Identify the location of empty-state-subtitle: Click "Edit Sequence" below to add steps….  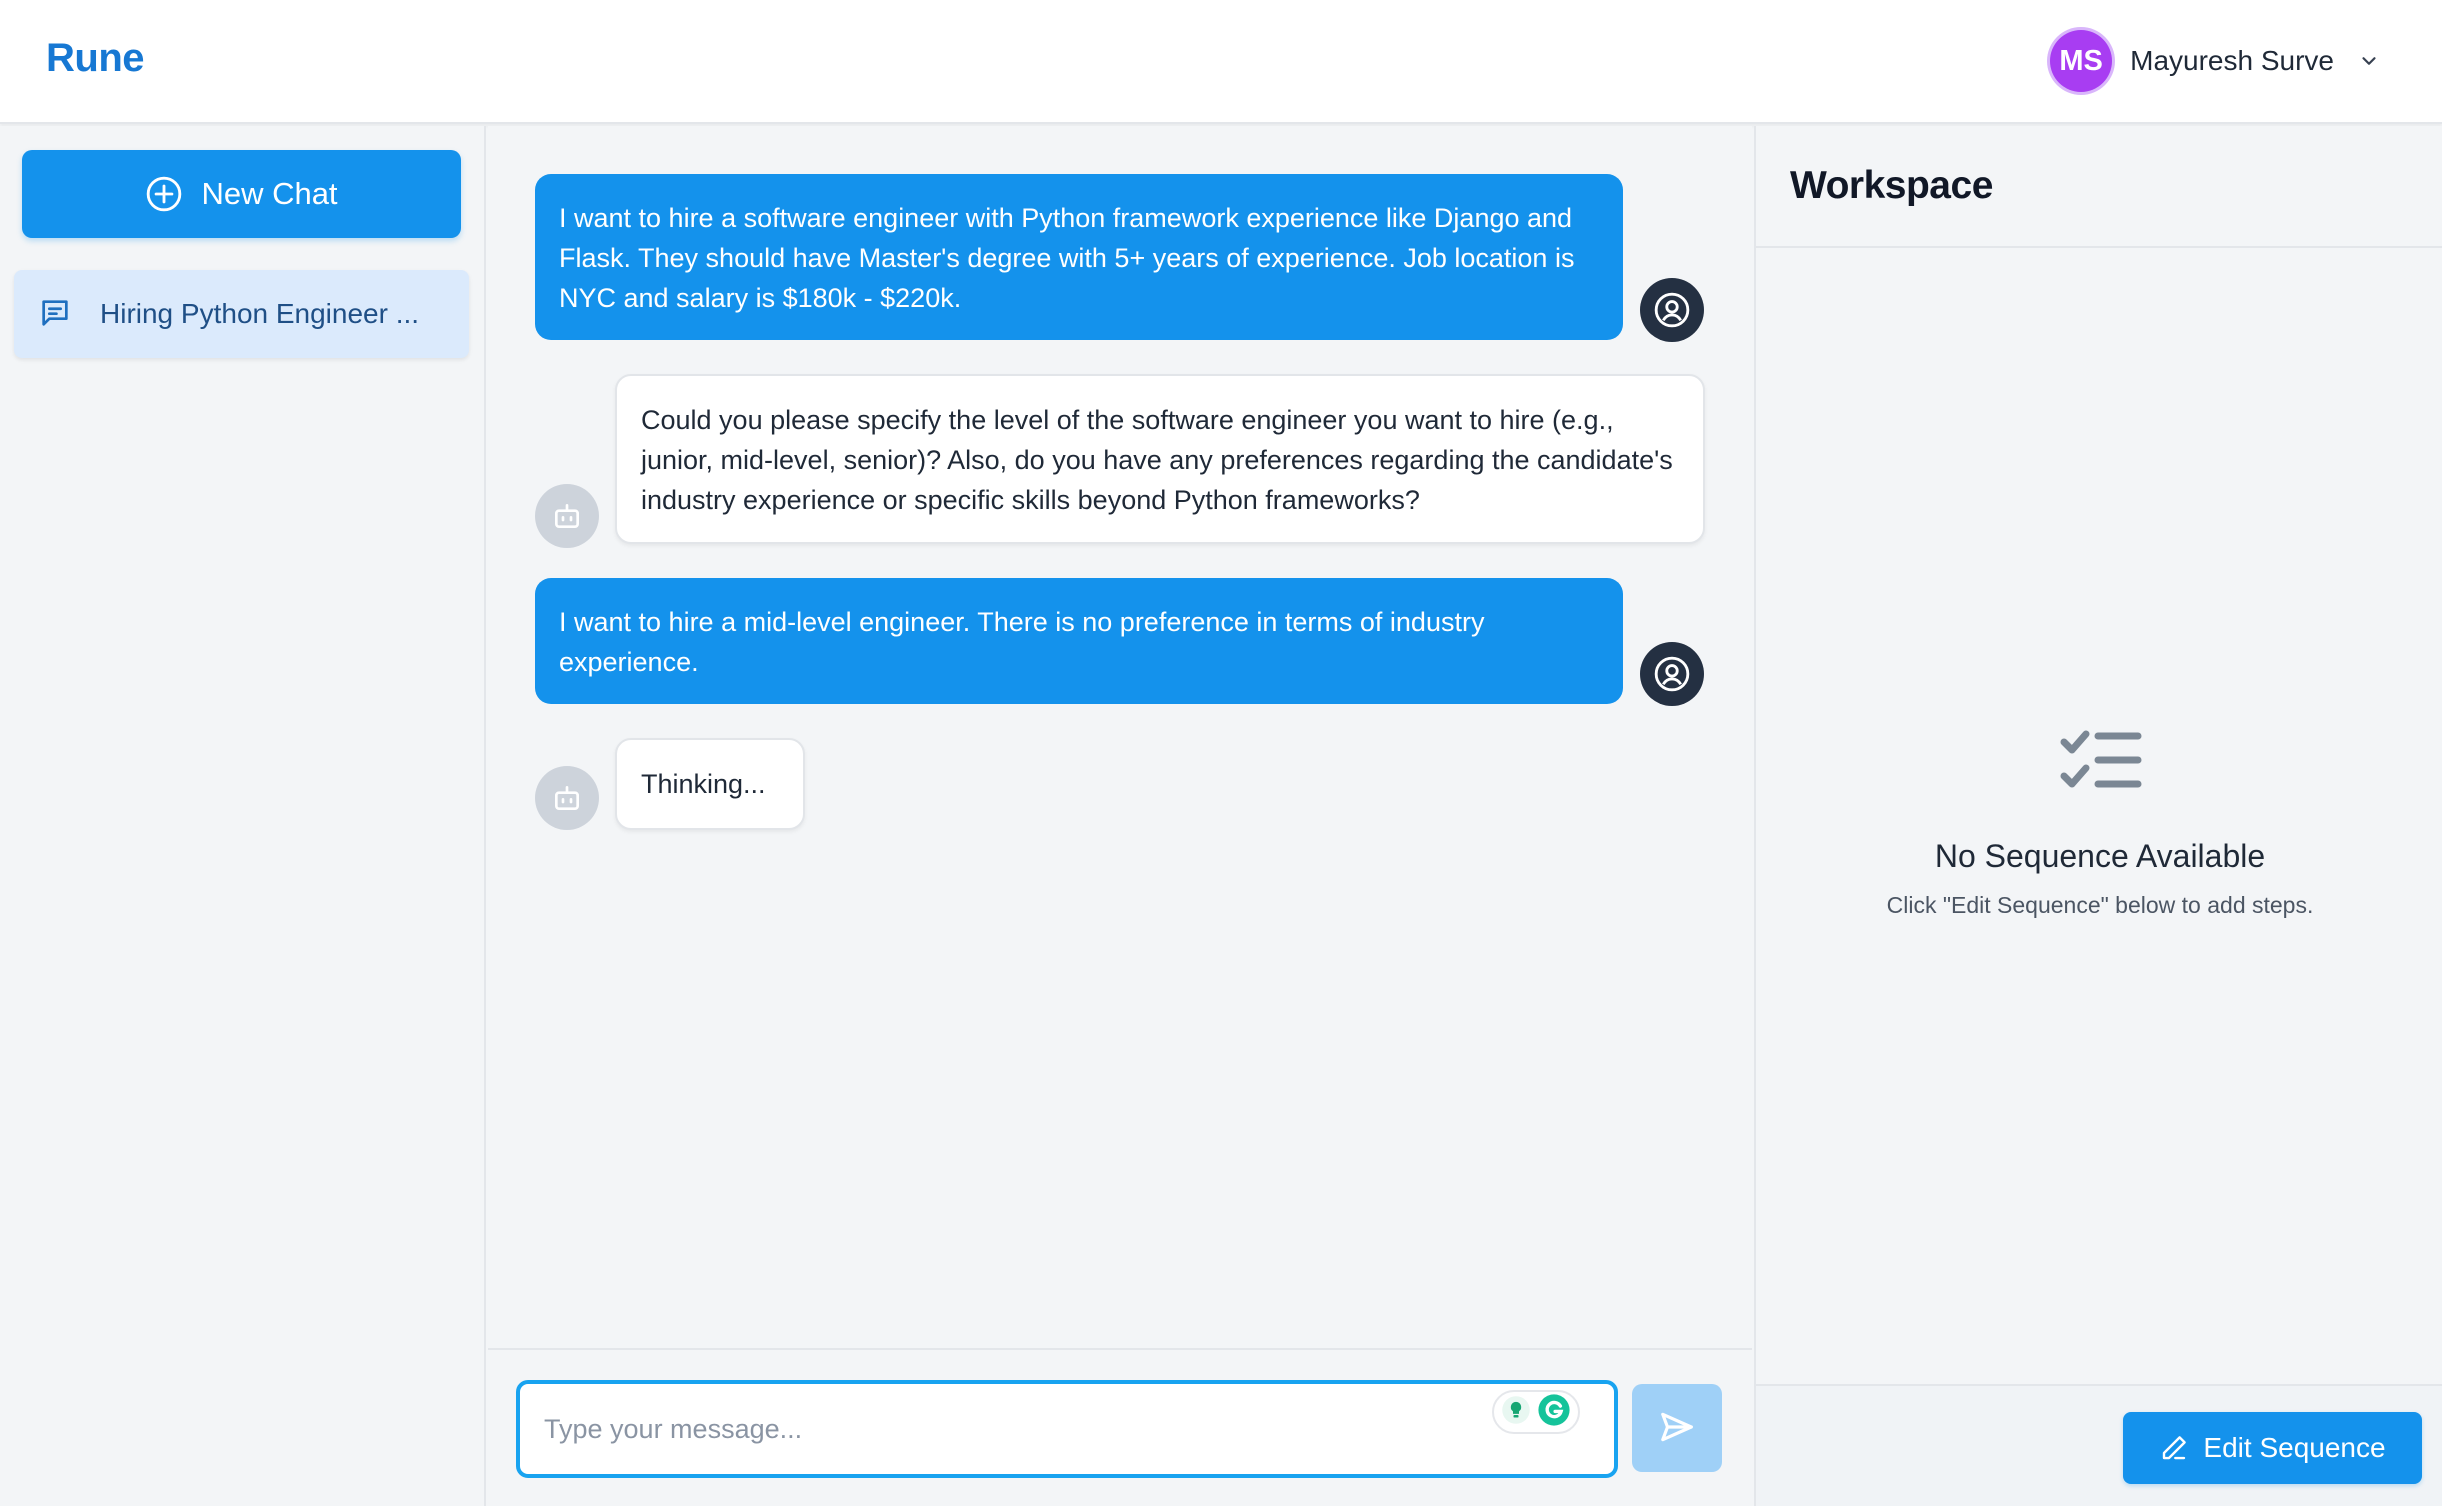
(2100, 905).